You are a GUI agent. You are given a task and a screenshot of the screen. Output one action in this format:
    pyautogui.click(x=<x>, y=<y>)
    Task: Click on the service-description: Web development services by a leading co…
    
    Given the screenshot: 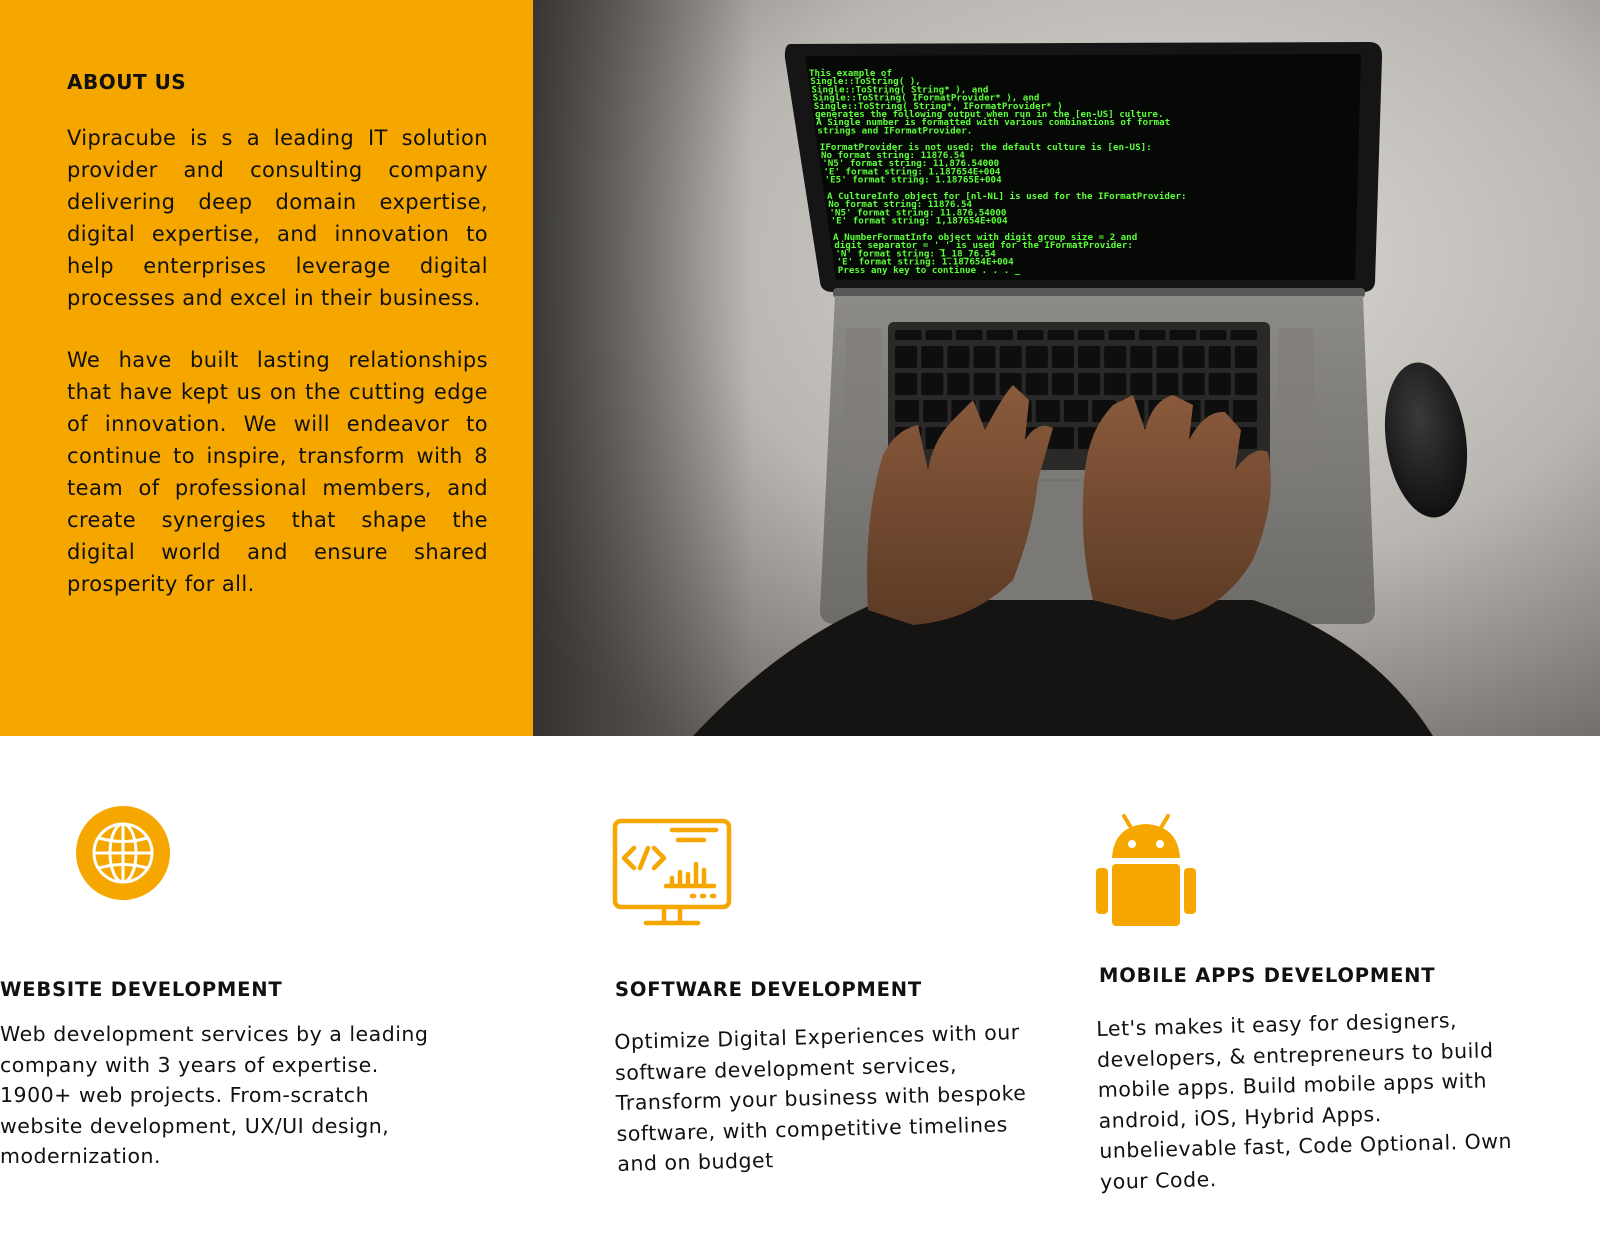 What is the action you would take?
    pyautogui.click(x=214, y=1095)
    